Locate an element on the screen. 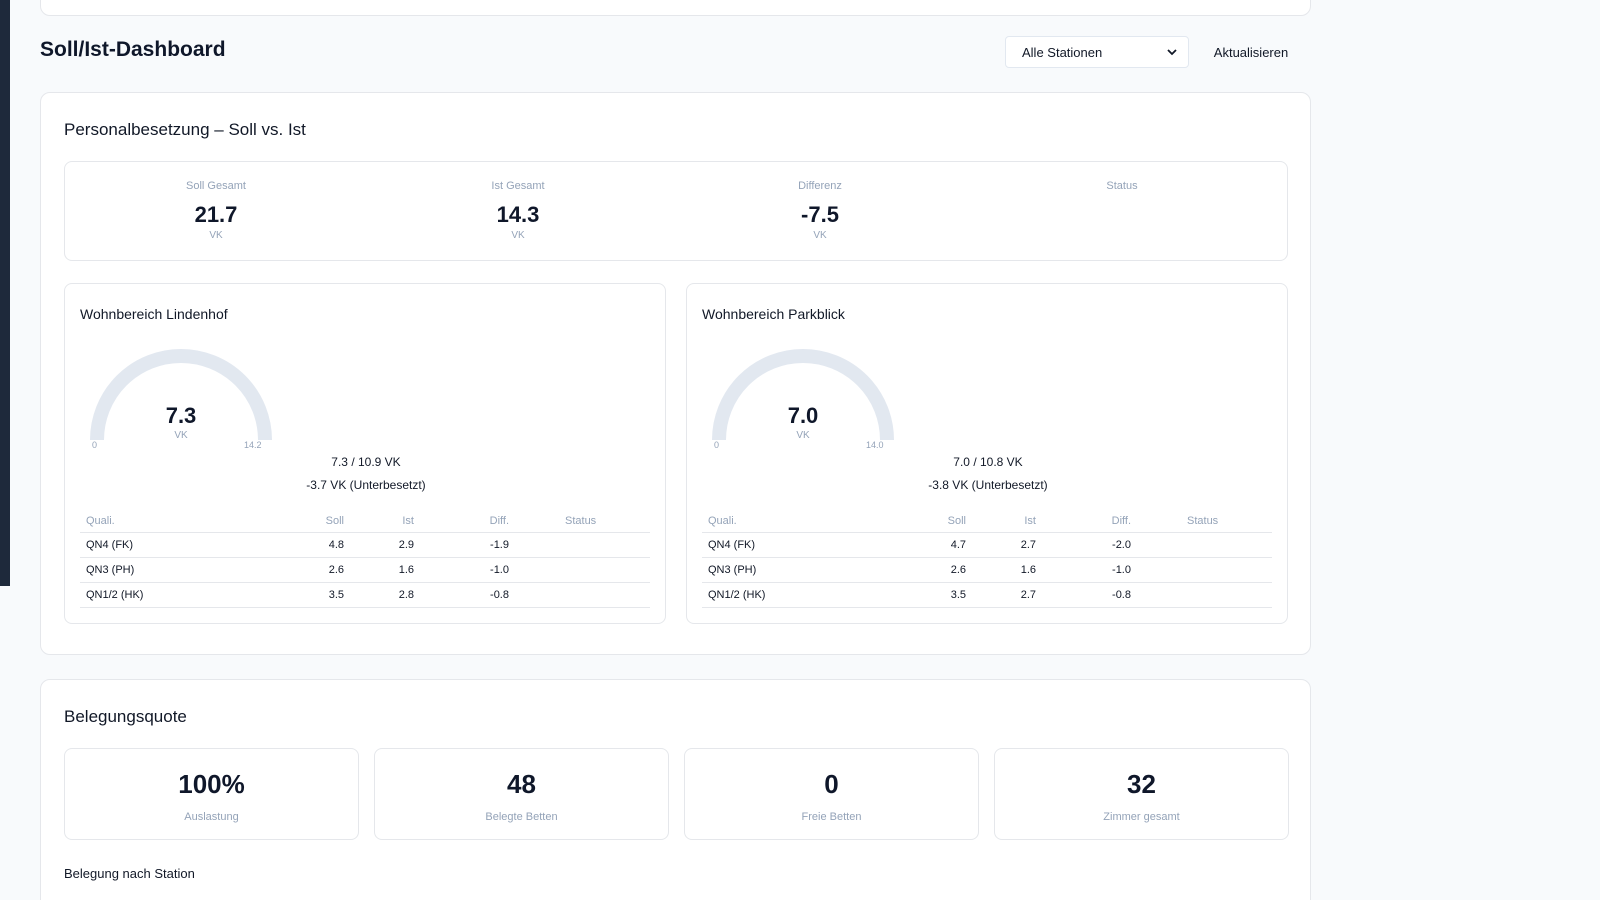 This screenshot has height=900, width=1600. summary-differenz: Differenz -7.5 VK is located at coordinates (820, 212).